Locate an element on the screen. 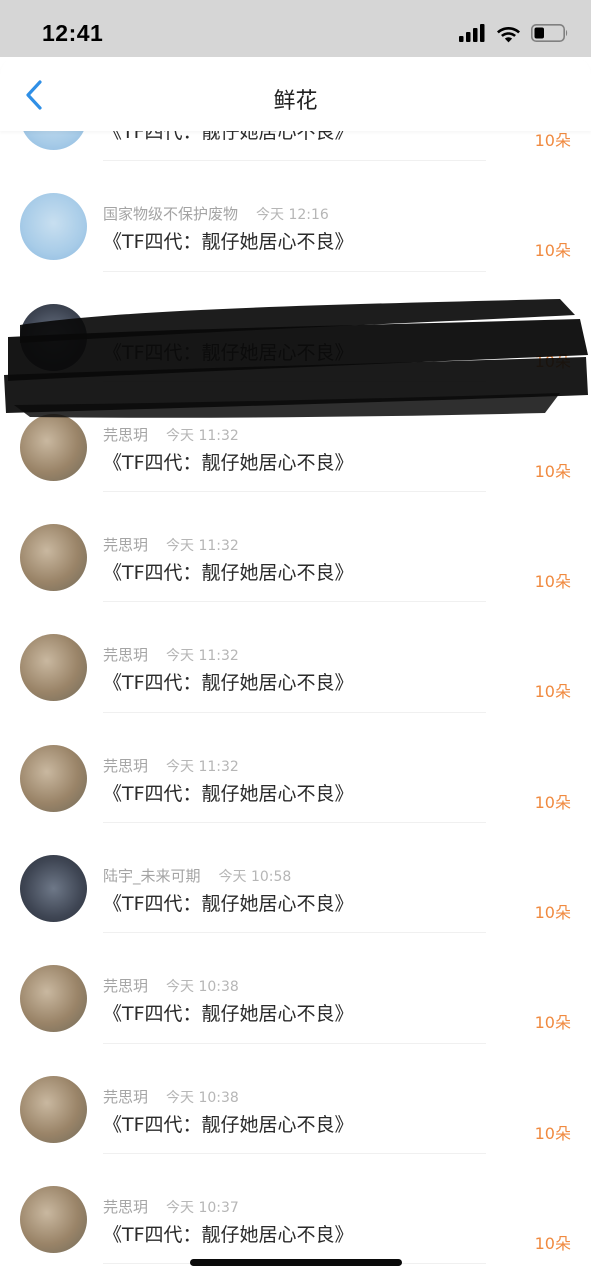 This screenshot has height=1280, width=591. list-item: 国家物级不保护废物 今天 12:16 《TF四代：靓仔她居心不良》 10朵 is located at coordinates (295, 216).